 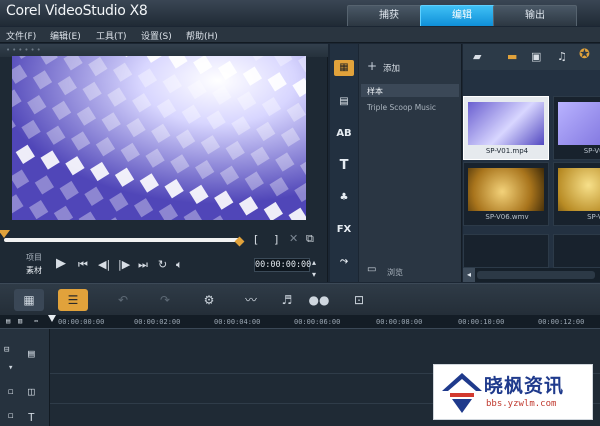 What do you see at coordinates (462, 393) in the screenshot?
I see `watermark-emblem` at bounding box center [462, 393].